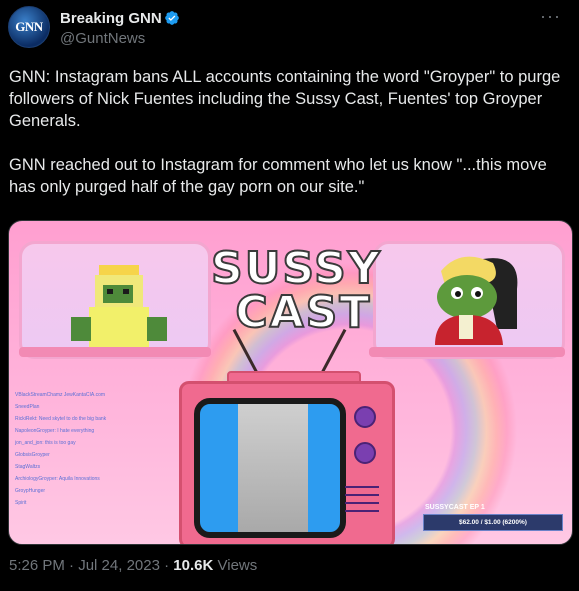 The image size is (579, 591). I want to click on views-count: 10.6K, so click(193, 565).